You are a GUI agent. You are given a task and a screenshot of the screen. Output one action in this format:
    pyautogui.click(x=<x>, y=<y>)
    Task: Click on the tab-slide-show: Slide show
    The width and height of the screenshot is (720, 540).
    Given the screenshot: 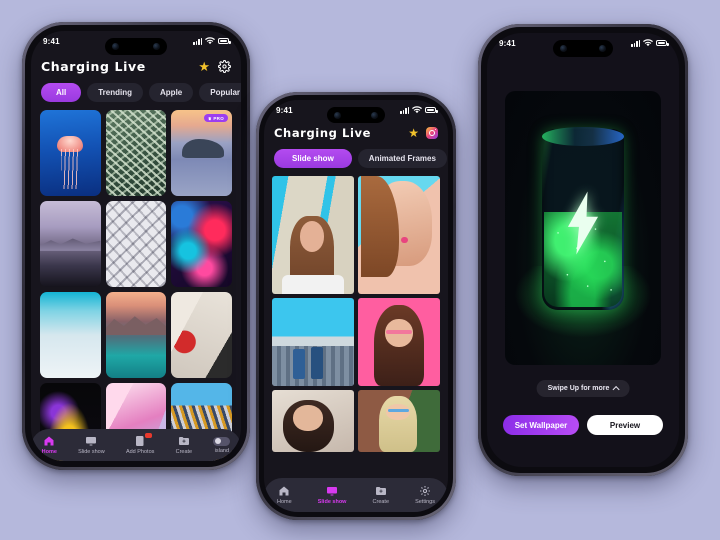 What is the action you would take?
    pyautogui.click(x=313, y=158)
    